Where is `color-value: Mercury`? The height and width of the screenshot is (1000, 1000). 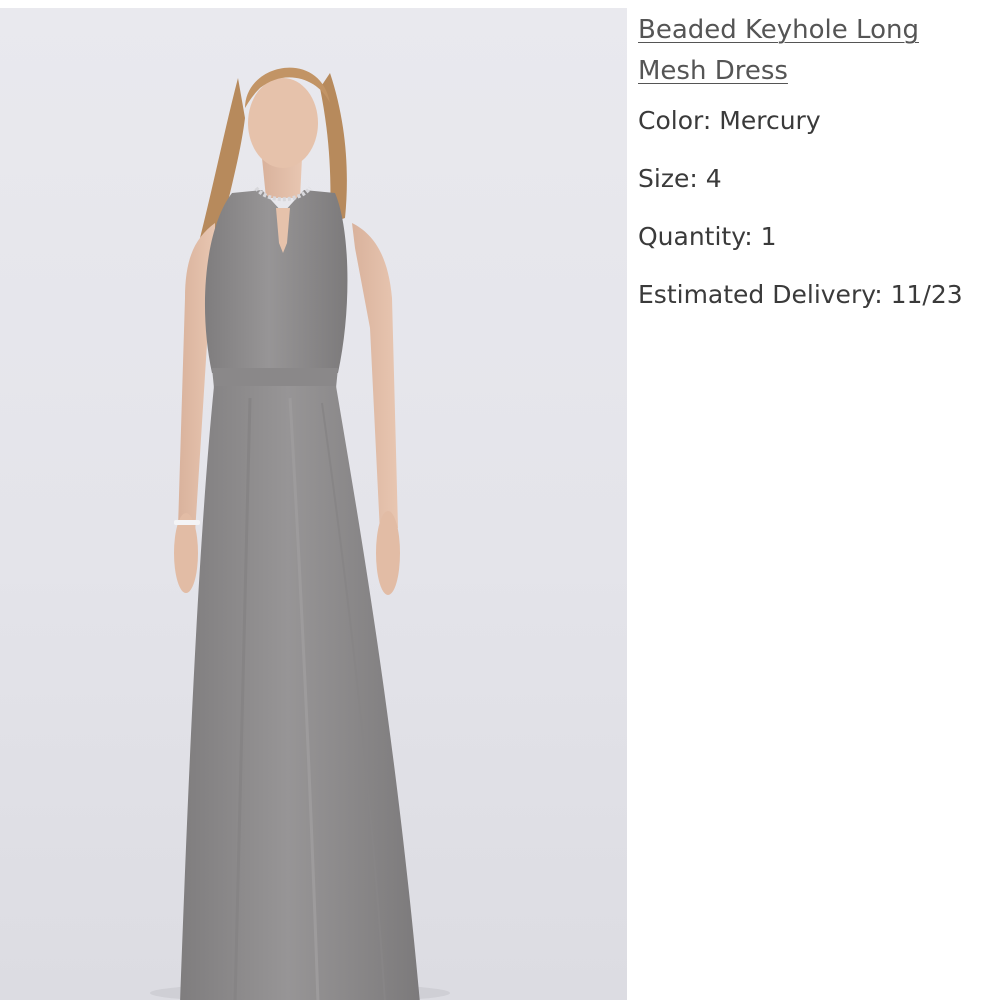 color-value: Mercury is located at coordinates (770, 120).